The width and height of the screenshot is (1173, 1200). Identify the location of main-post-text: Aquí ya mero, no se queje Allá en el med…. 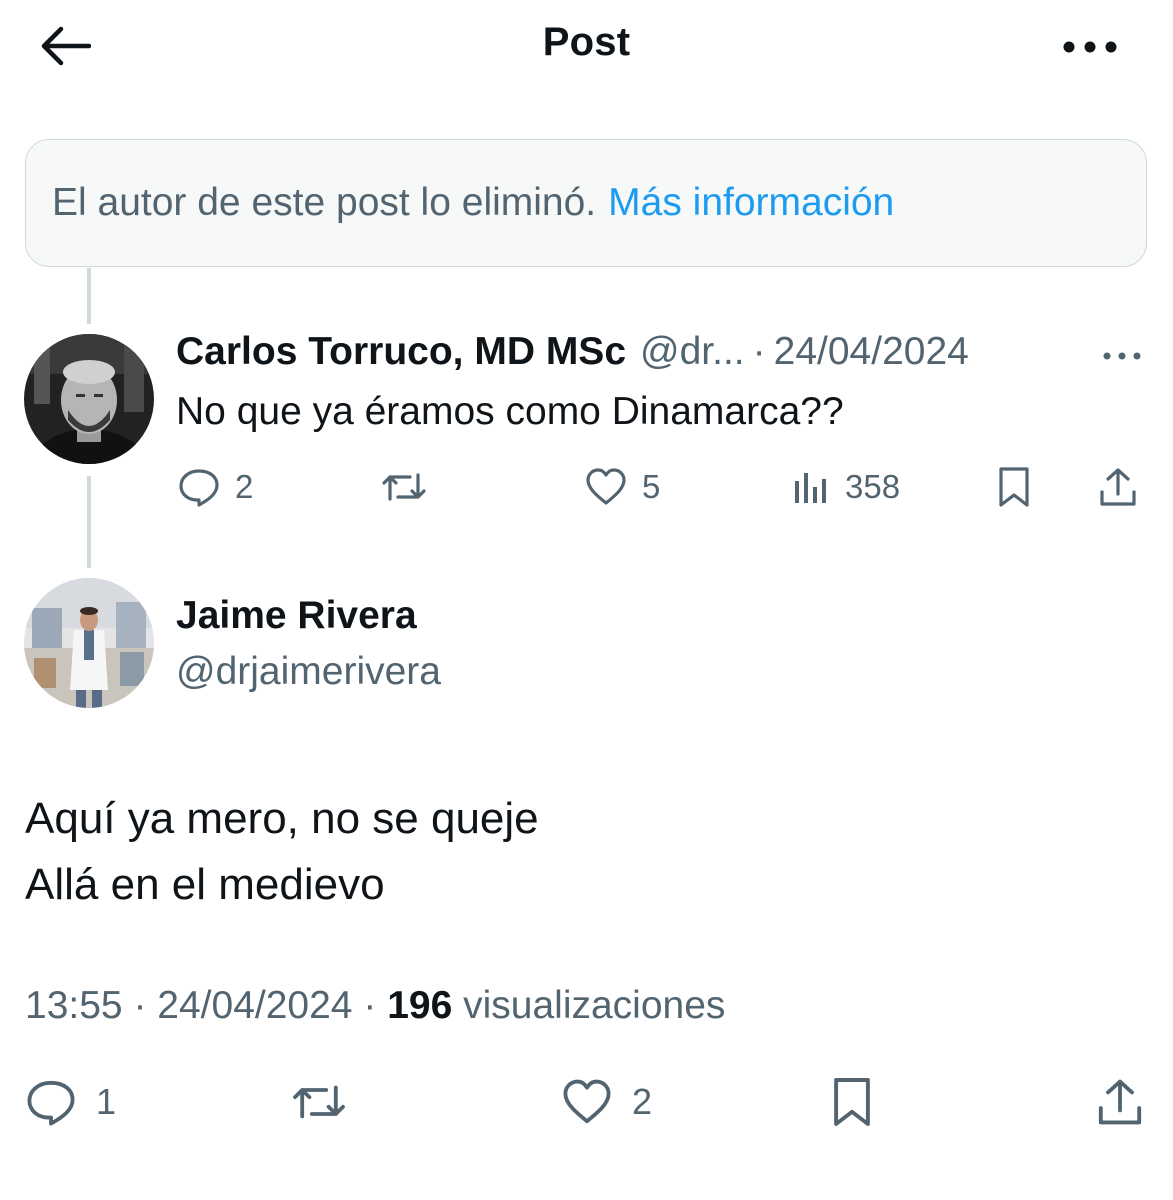
(282, 852).